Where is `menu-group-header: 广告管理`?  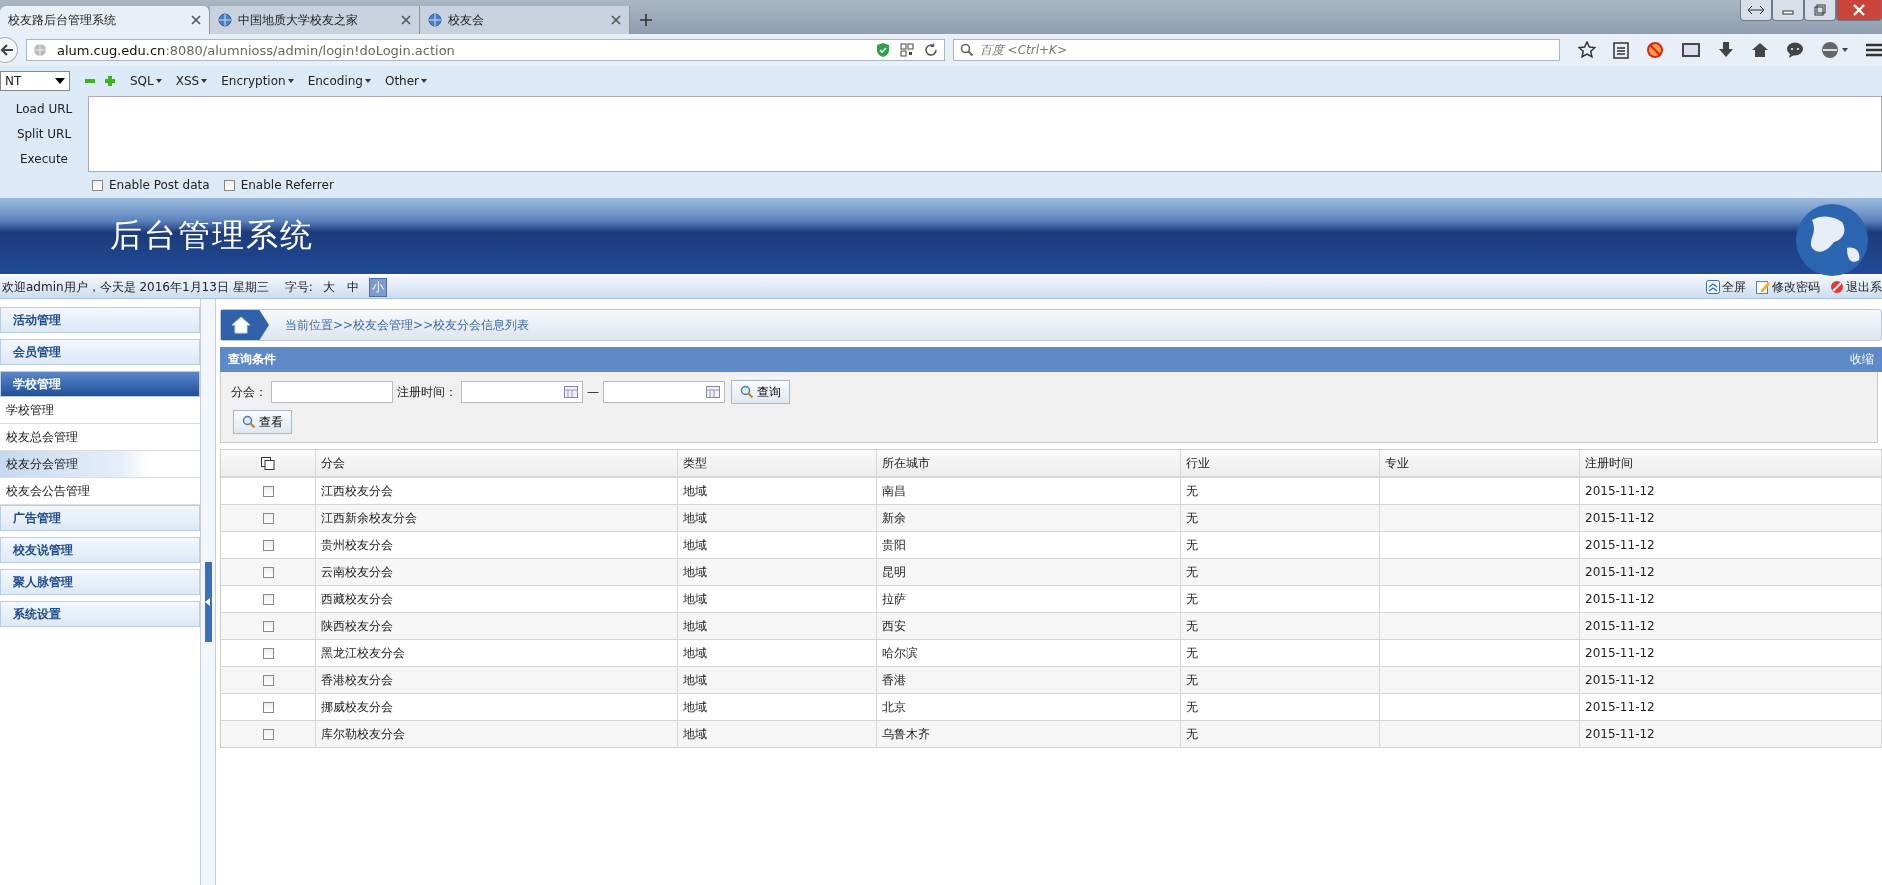
menu-group-header: 广告管理 is located at coordinates (100, 518).